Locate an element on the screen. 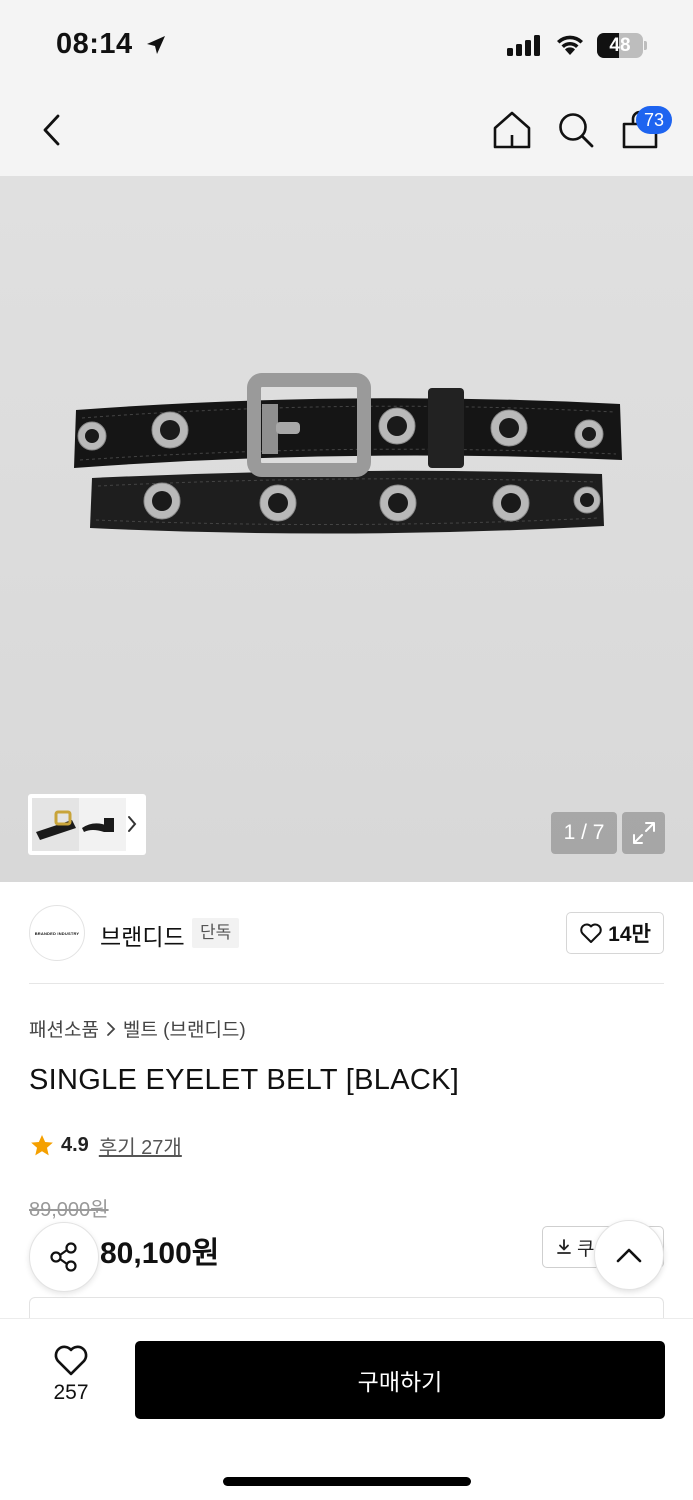 This screenshot has height=1500, width=693. sale-price: 80,100원 is located at coordinates (160, 1253).